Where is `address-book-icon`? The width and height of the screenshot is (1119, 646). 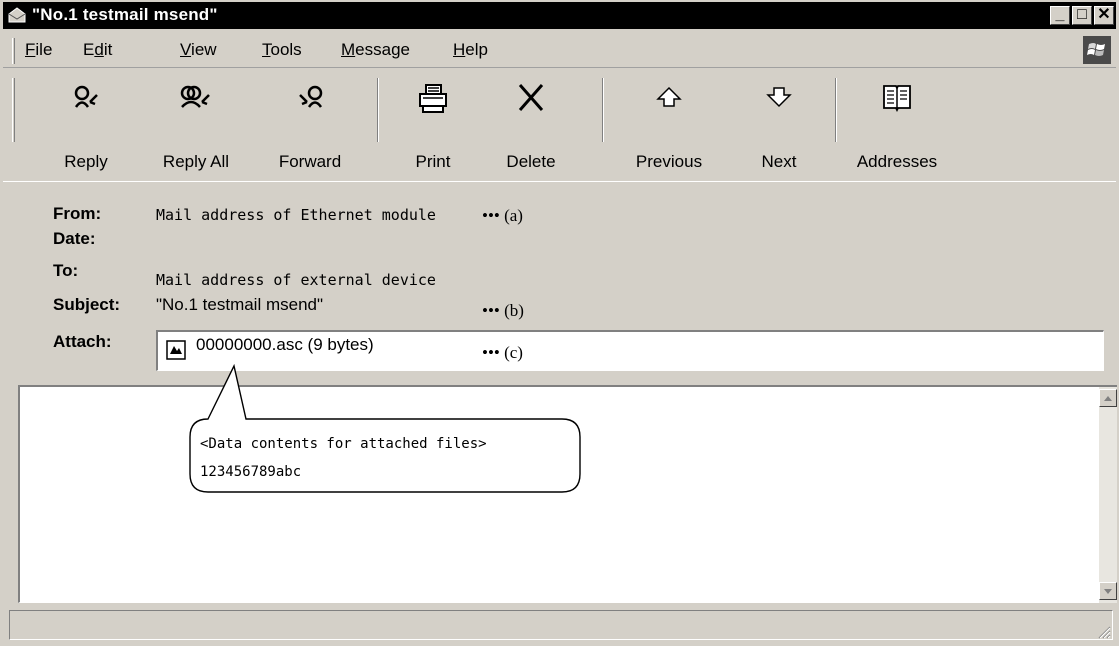
address-book-icon is located at coordinates (897, 98).